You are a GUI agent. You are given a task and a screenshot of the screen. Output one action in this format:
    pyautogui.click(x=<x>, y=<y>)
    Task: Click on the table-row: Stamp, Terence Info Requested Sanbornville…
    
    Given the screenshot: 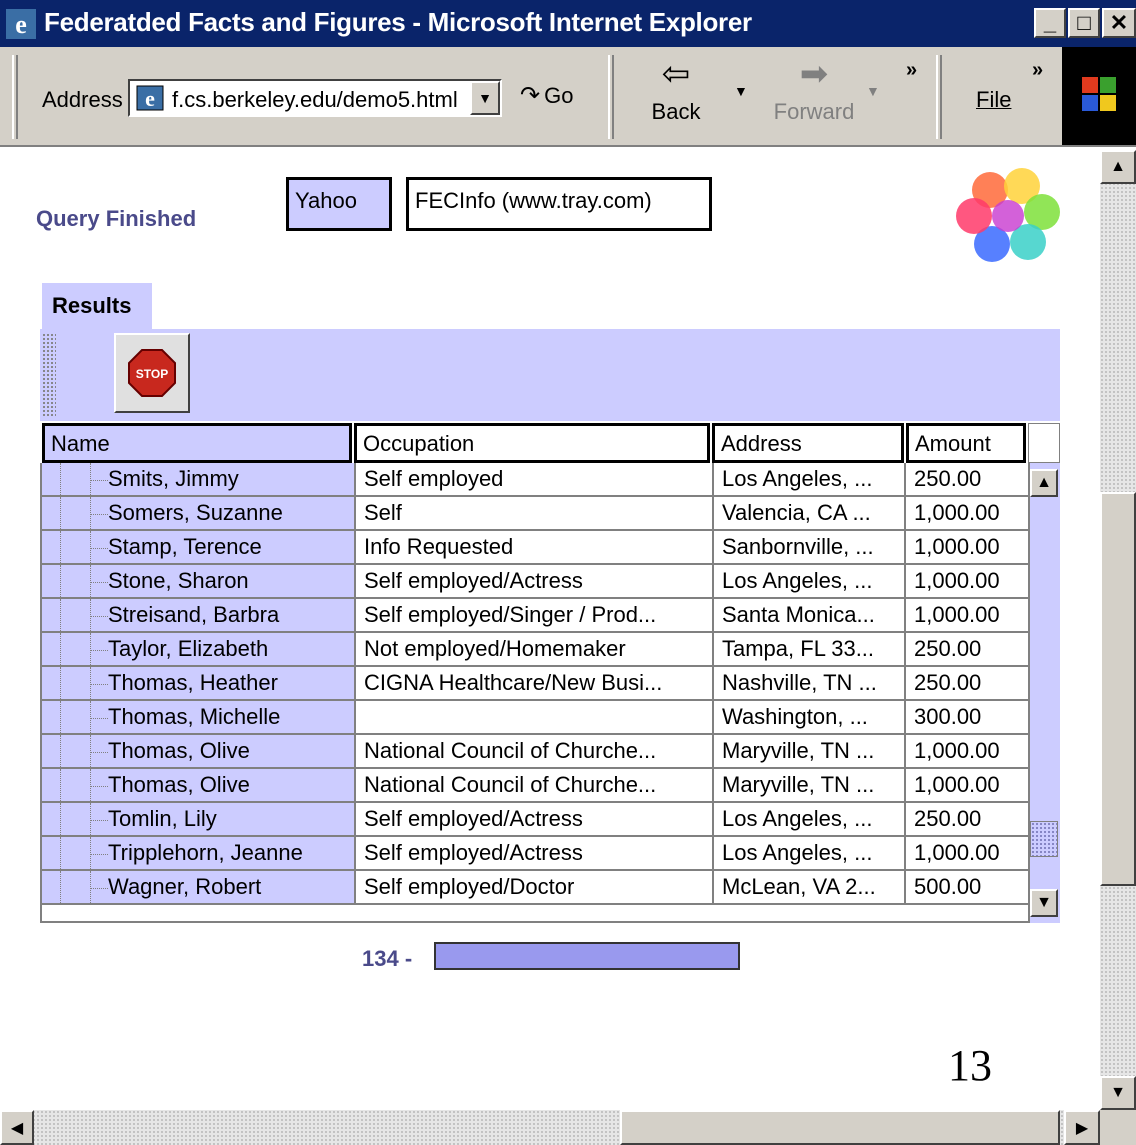 What is the action you would take?
    pyautogui.click(x=535, y=548)
    